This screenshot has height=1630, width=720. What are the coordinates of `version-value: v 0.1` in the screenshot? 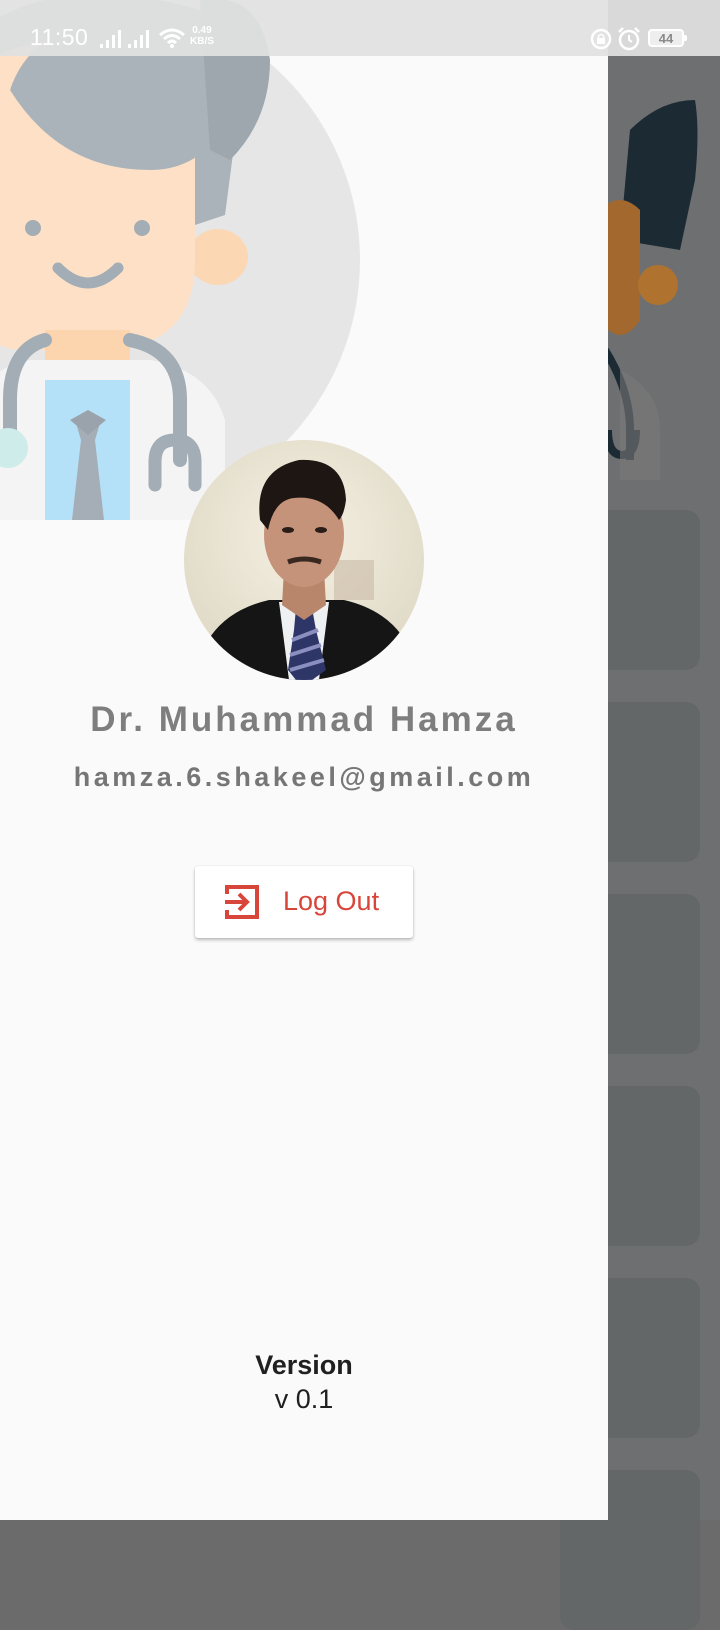 It's located at (304, 1399).